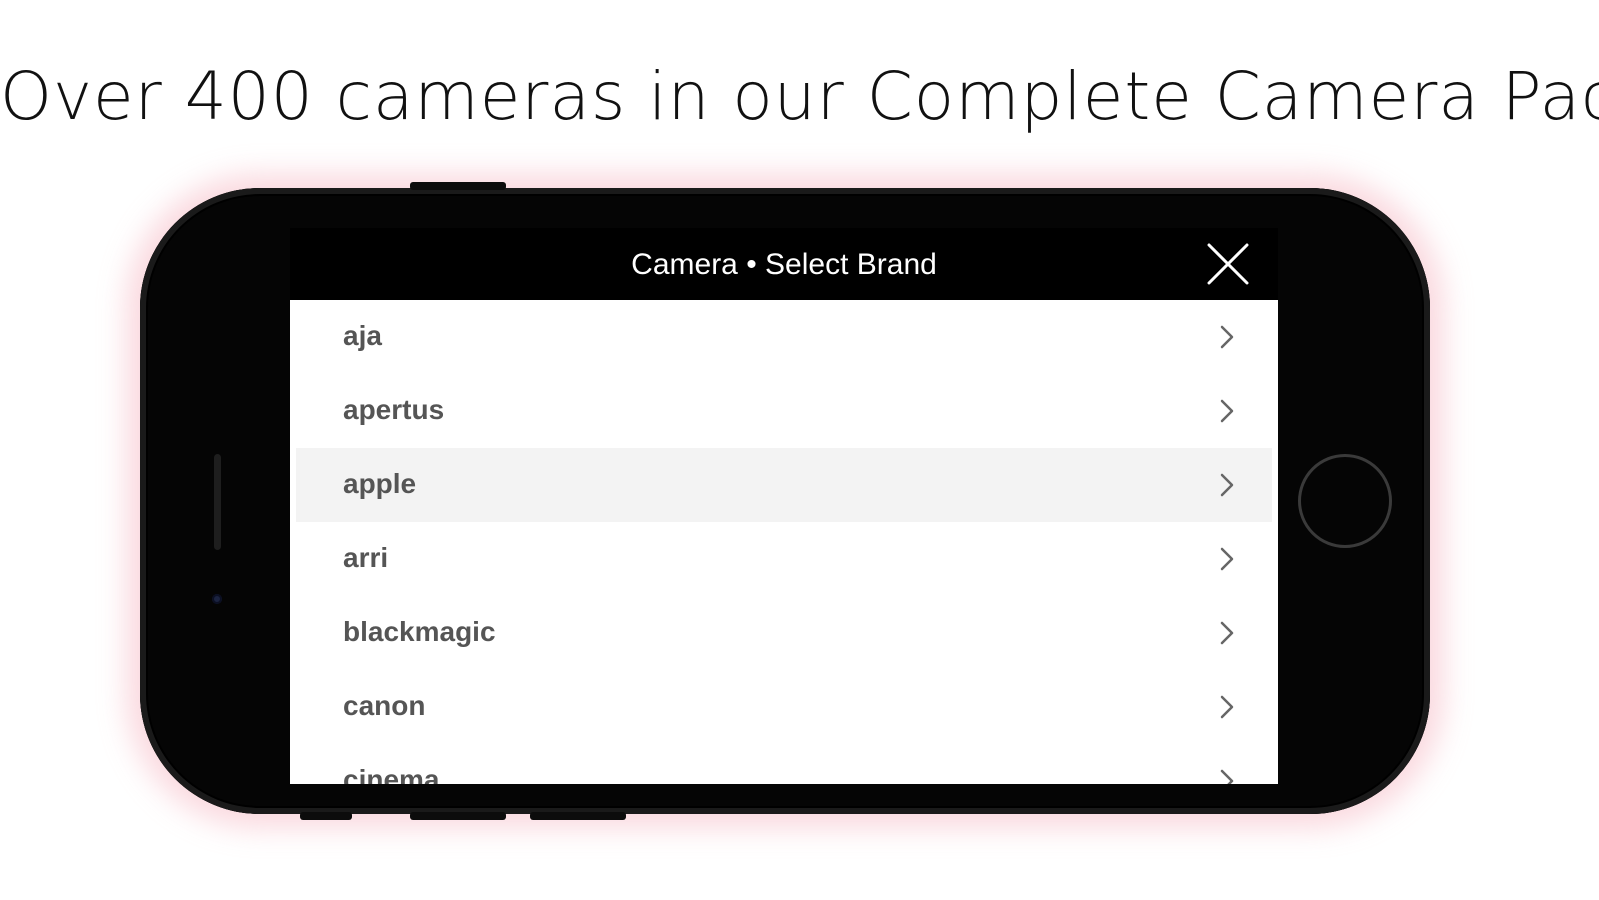 The image size is (1599, 900). I want to click on brand-label: arri, so click(366, 557).